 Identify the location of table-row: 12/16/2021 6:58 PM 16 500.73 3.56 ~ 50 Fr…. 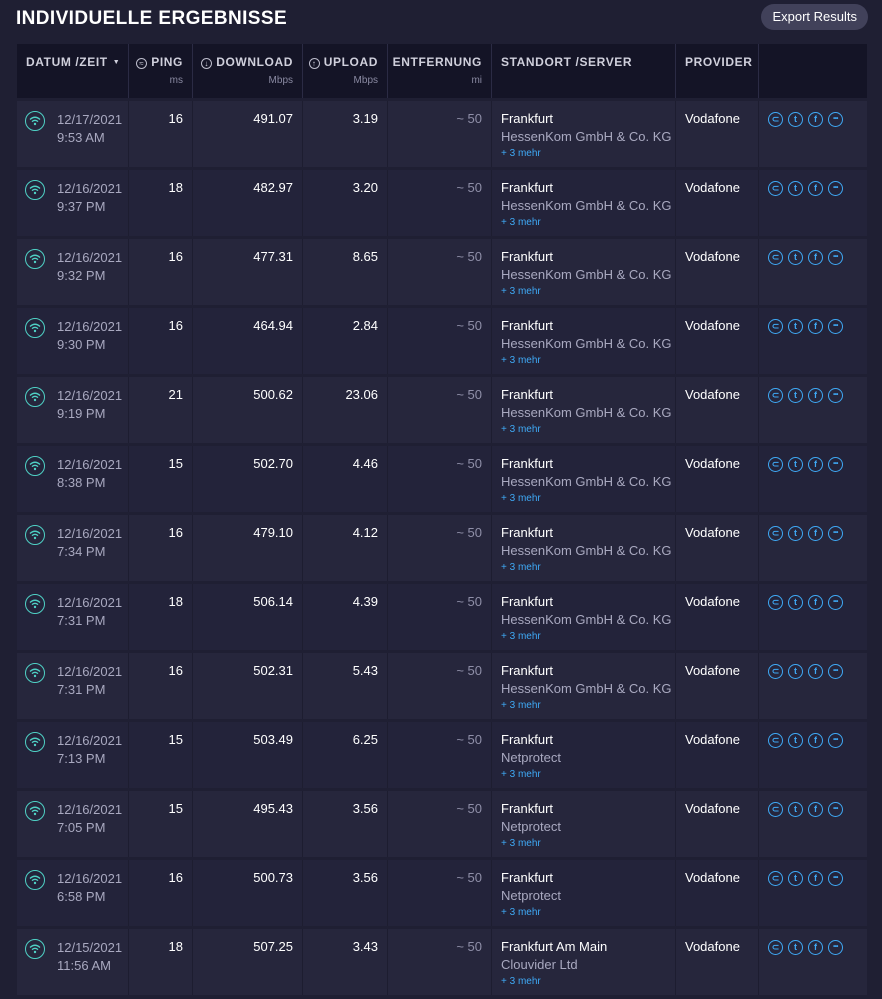
(442, 893).